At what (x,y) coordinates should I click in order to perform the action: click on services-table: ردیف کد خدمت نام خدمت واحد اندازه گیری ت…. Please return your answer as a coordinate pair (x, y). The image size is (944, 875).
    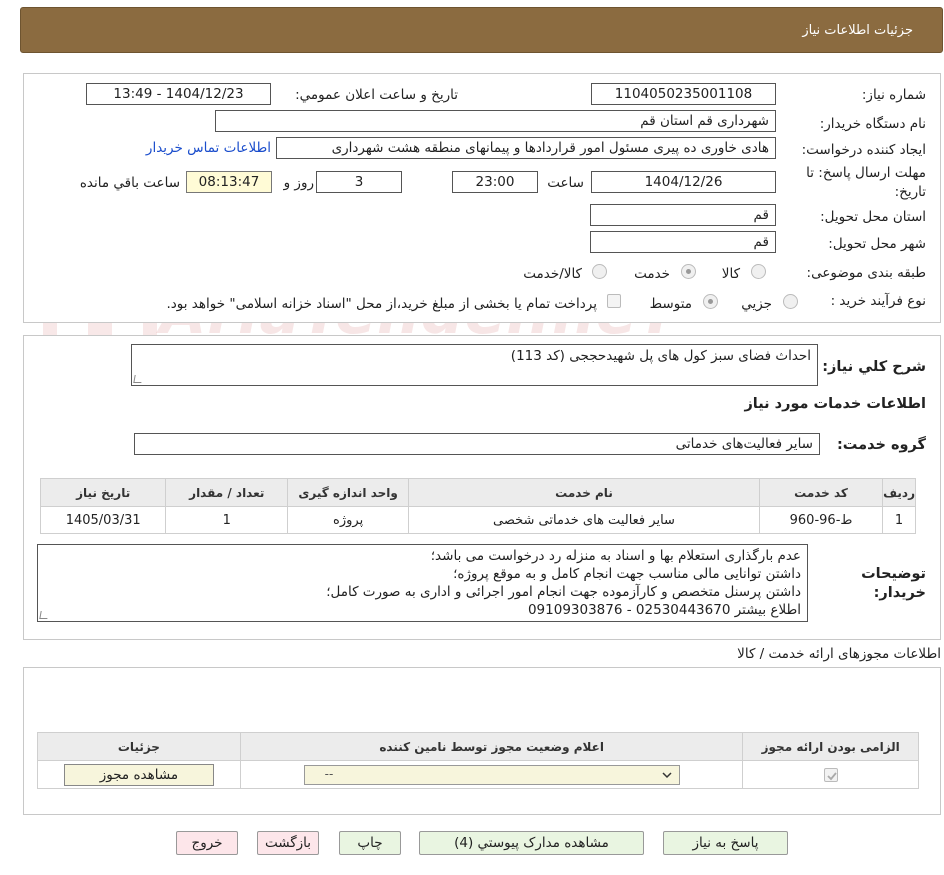
    Looking at the image, I should click on (477, 506).